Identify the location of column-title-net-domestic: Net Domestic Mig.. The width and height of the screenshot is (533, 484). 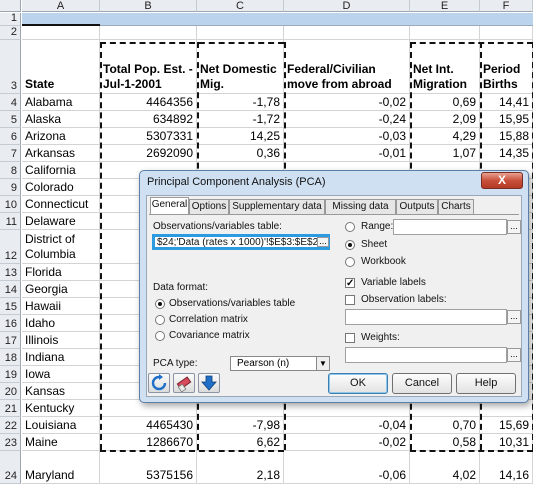
(240, 67).